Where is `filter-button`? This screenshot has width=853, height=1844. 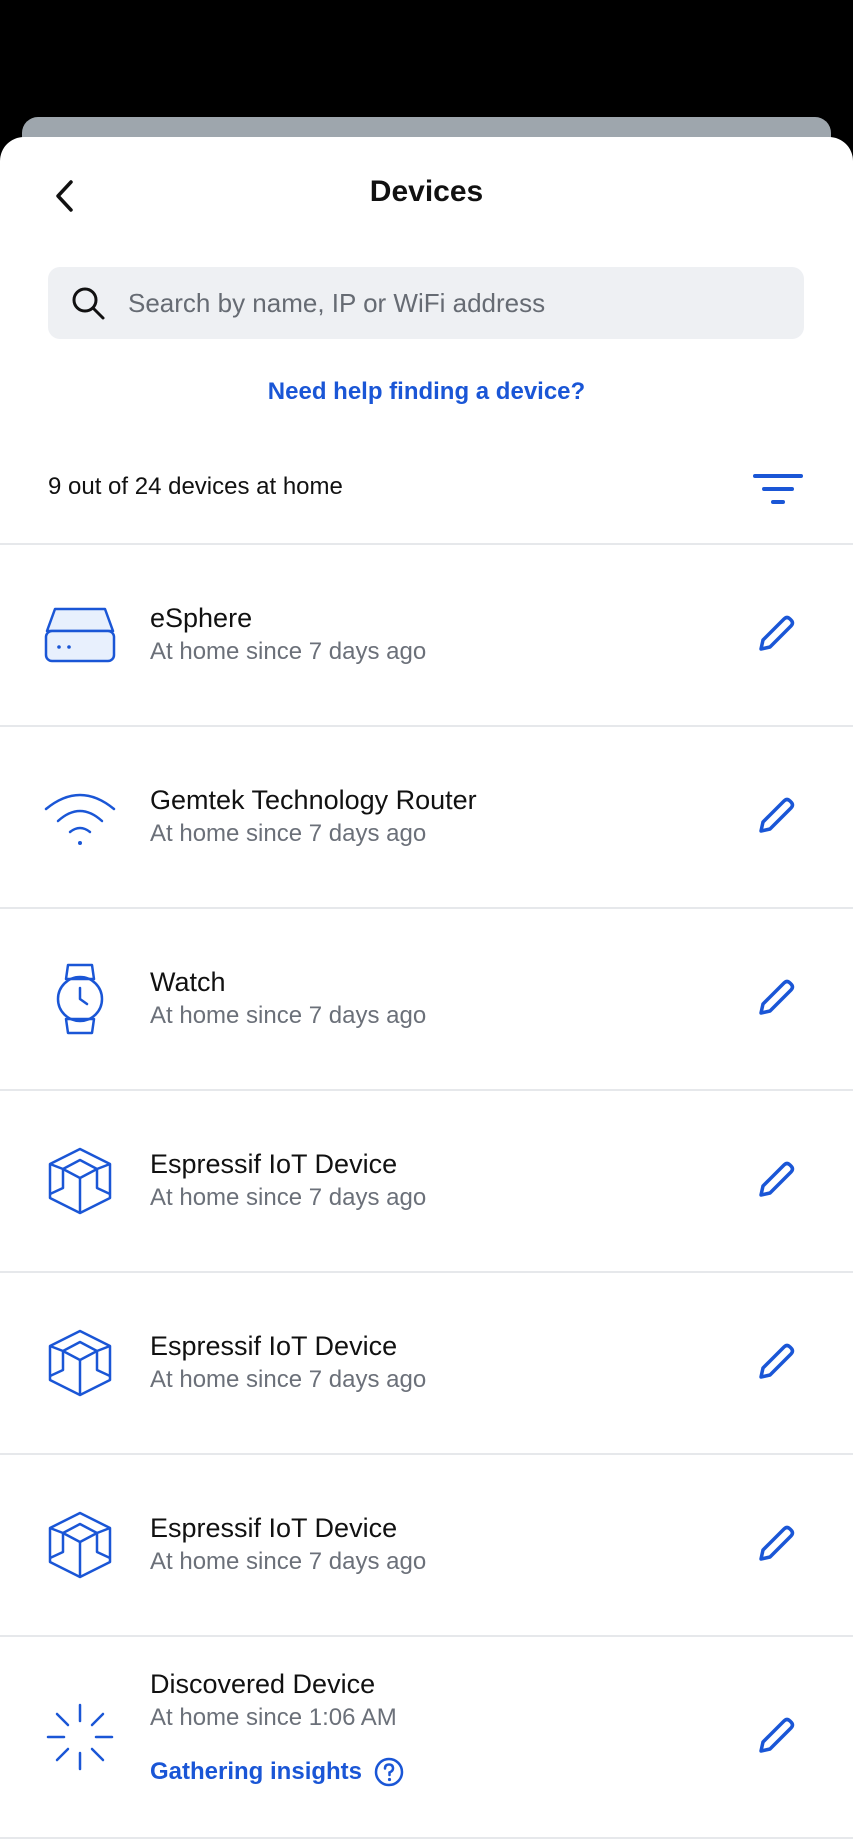 filter-button is located at coordinates (778, 490).